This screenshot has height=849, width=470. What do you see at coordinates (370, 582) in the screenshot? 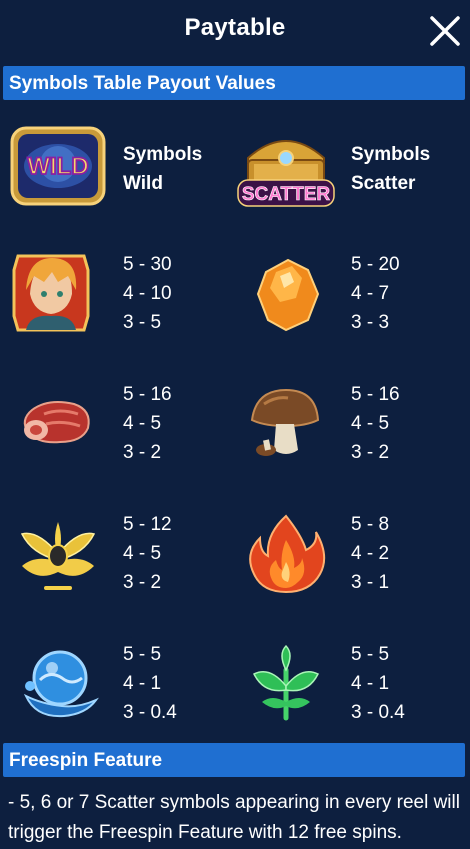
I see `pay-3: 3 - 1` at bounding box center [370, 582].